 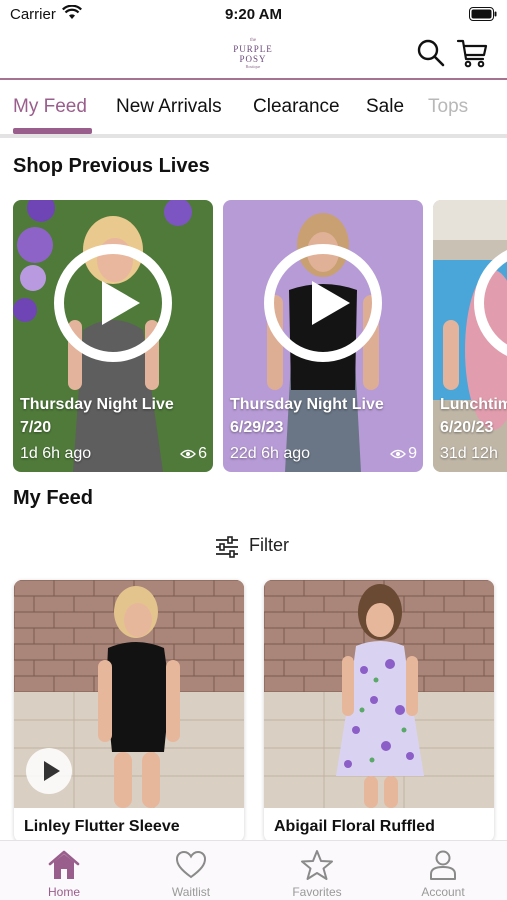 What do you see at coordinates (102, 826) in the screenshot?
I see `product-name: Linley Flutter Sleeve` at bounding box center [102, 826].